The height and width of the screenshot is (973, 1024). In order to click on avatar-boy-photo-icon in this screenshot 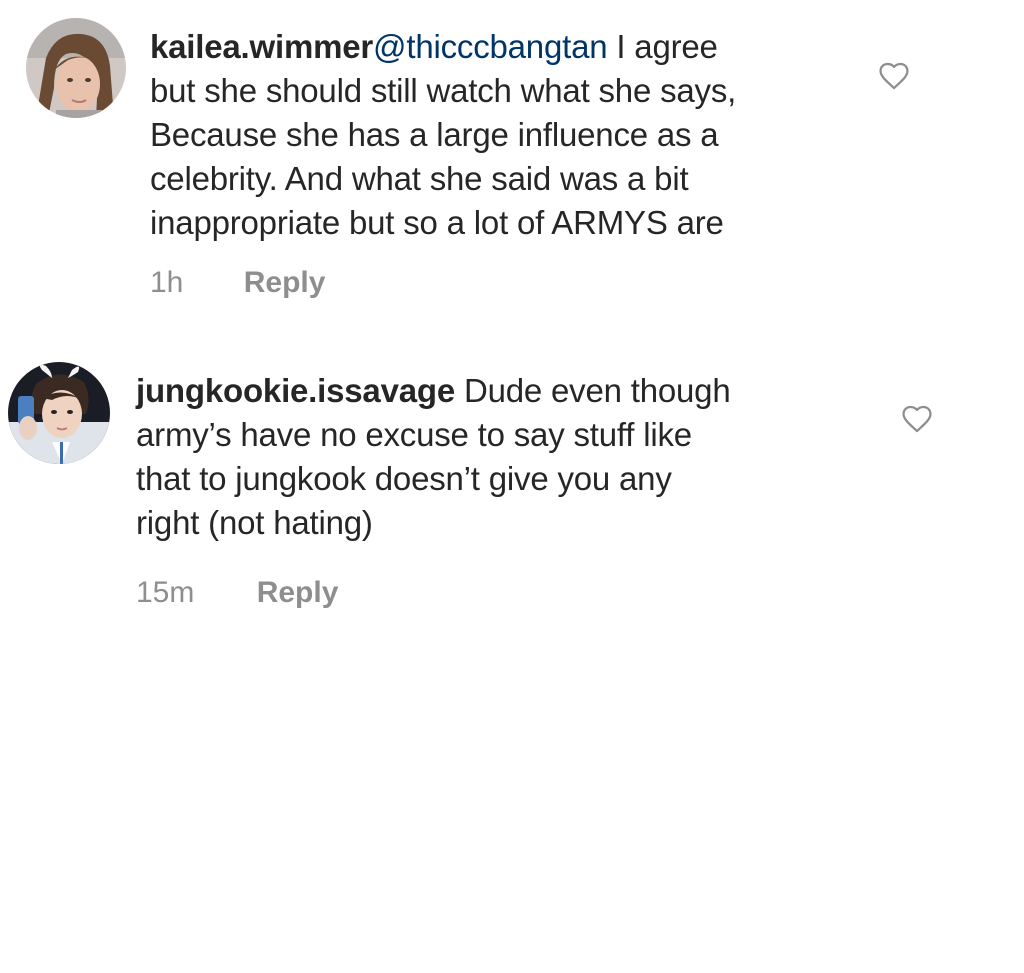, I will do `click(59, 413)`.